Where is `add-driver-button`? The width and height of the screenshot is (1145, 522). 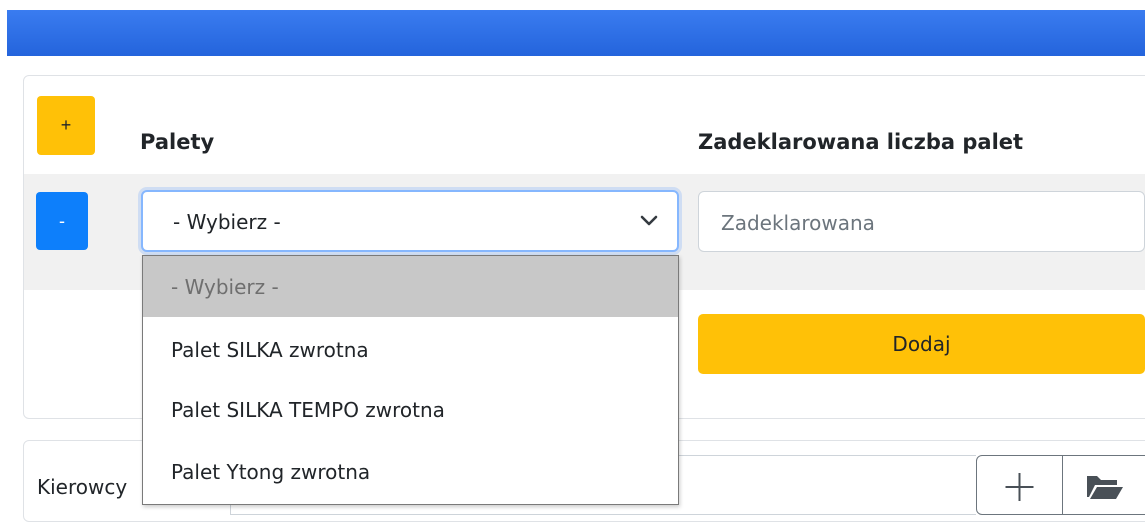 add-driver-button is located at coordinates (1019, 485).